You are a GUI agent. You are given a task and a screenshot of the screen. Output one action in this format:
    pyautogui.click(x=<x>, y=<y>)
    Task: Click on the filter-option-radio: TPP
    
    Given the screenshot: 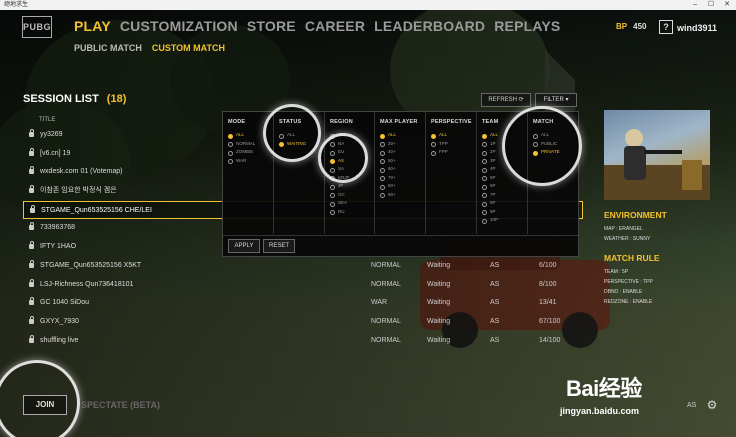 What is the action you would take?
    pyautogui.click(x=453, y=144)
    